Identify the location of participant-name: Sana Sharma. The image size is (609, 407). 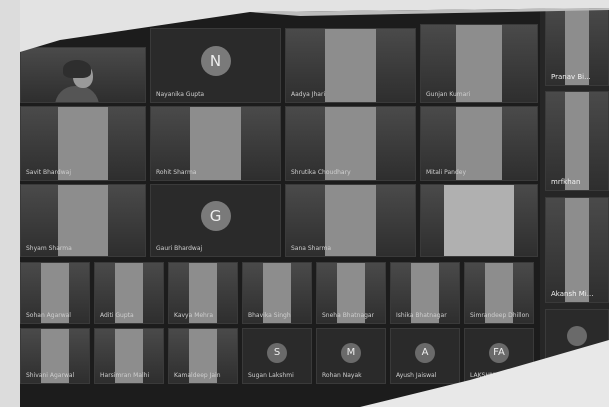
(311, 248).